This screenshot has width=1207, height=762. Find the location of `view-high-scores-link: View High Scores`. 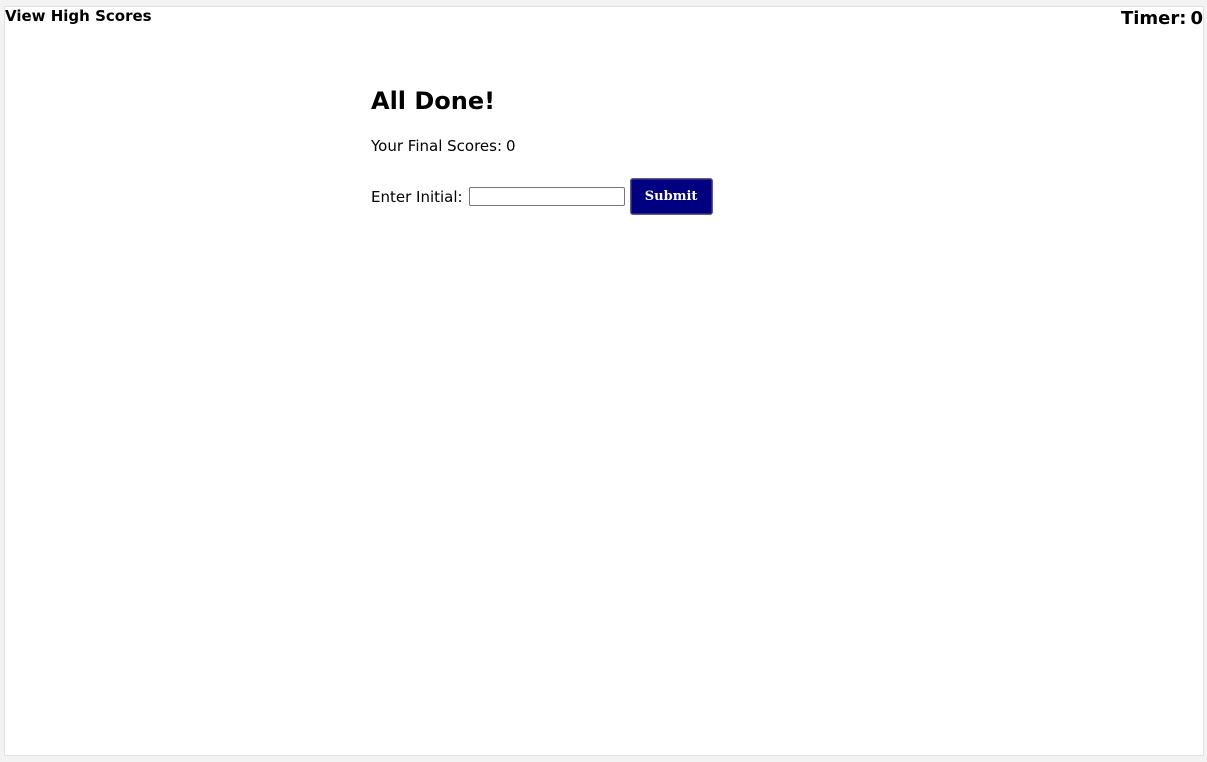

view-high-scores-link: View High Scores is located at coordinates (78, 16).